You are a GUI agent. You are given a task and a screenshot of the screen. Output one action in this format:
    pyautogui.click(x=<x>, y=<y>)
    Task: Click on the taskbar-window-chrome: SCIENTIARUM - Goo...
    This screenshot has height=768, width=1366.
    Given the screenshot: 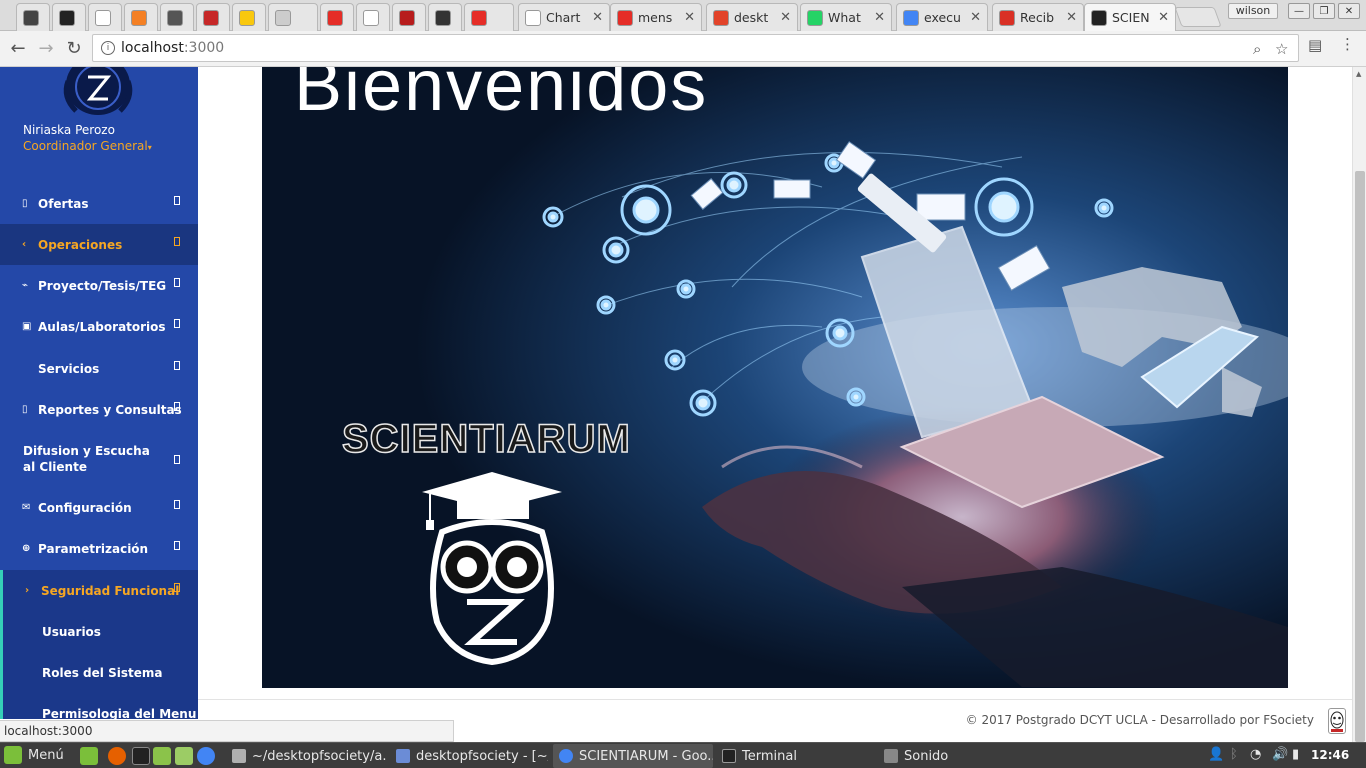 What is the action you would take?
    pyautogui.click(x=633, y=756)
    